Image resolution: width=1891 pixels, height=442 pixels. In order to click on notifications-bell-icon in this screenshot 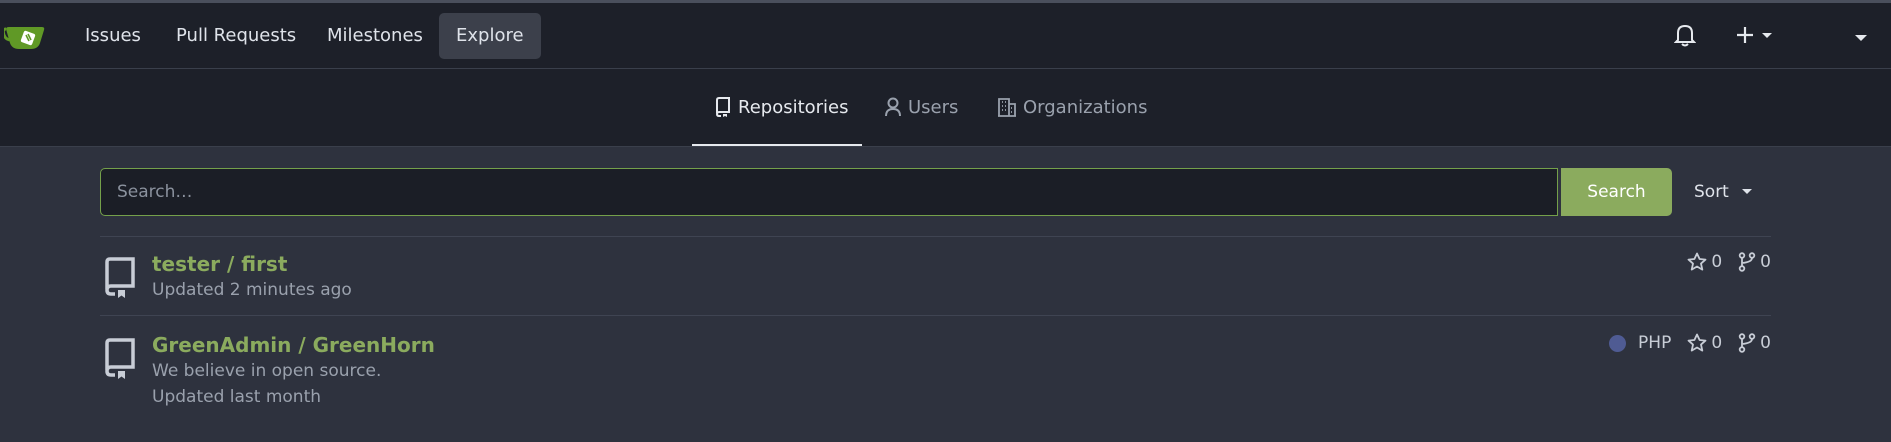, I will do `click(1685, 37)`.